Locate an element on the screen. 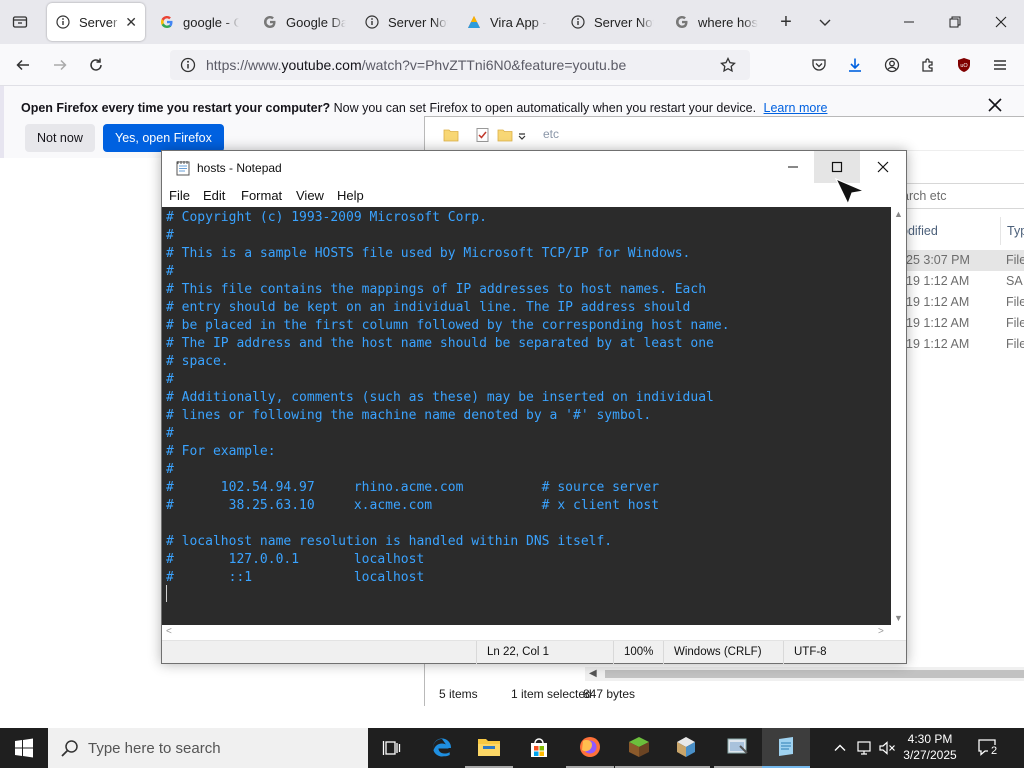  explorer-title-bar: etc is located at coordinates (724, 134).